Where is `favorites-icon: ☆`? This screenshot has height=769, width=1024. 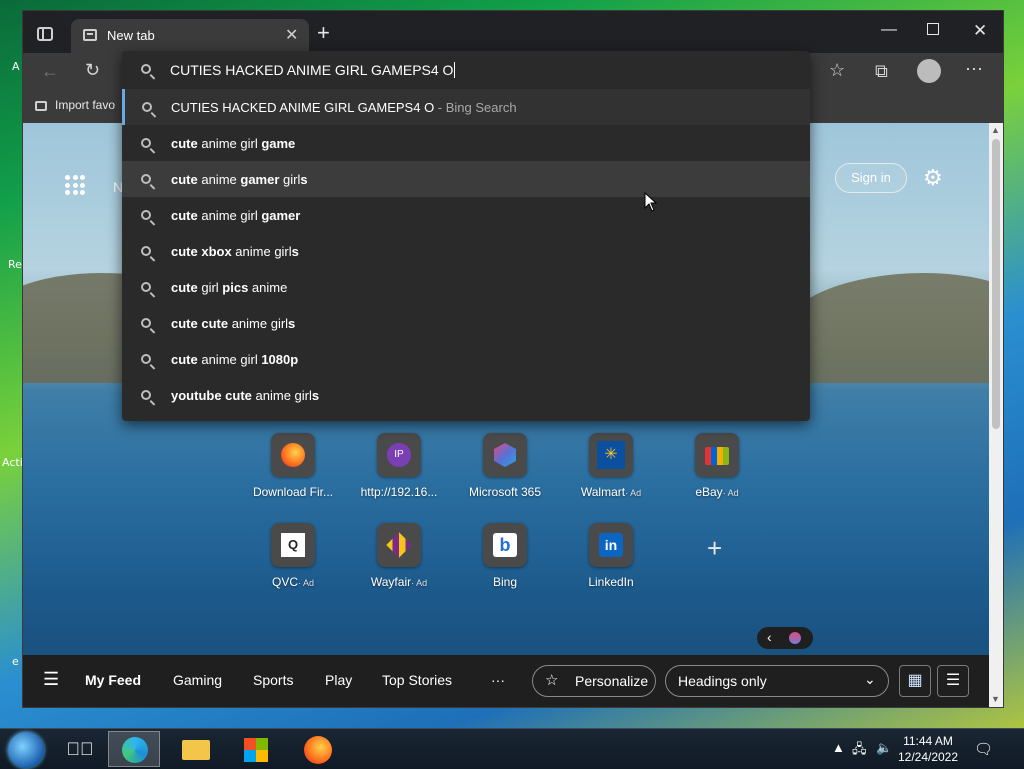 favorites-icon: ☆ is located at coordinates (837, 70).